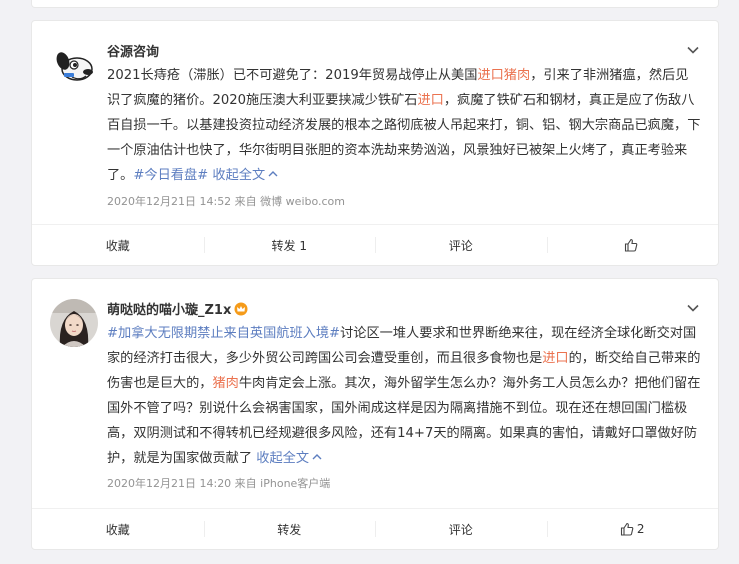  What do you see at coordinates (640, 529) in the screenshot?
I see `like-count: 2` at bounding box center [640, 529].